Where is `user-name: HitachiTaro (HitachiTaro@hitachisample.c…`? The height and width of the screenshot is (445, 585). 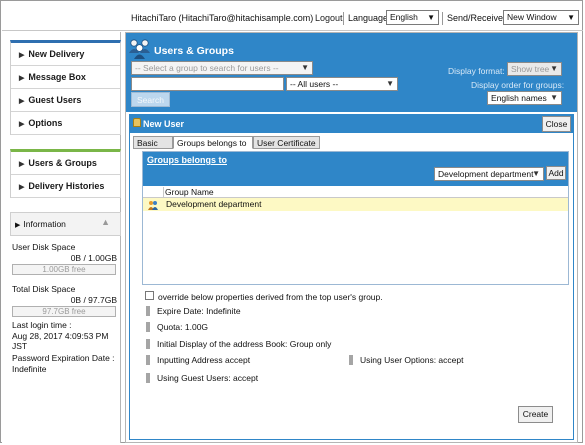 user-name: HitachiTaro (HitachiTaro@hitachisample.c… is located at coordinates (222, 18).